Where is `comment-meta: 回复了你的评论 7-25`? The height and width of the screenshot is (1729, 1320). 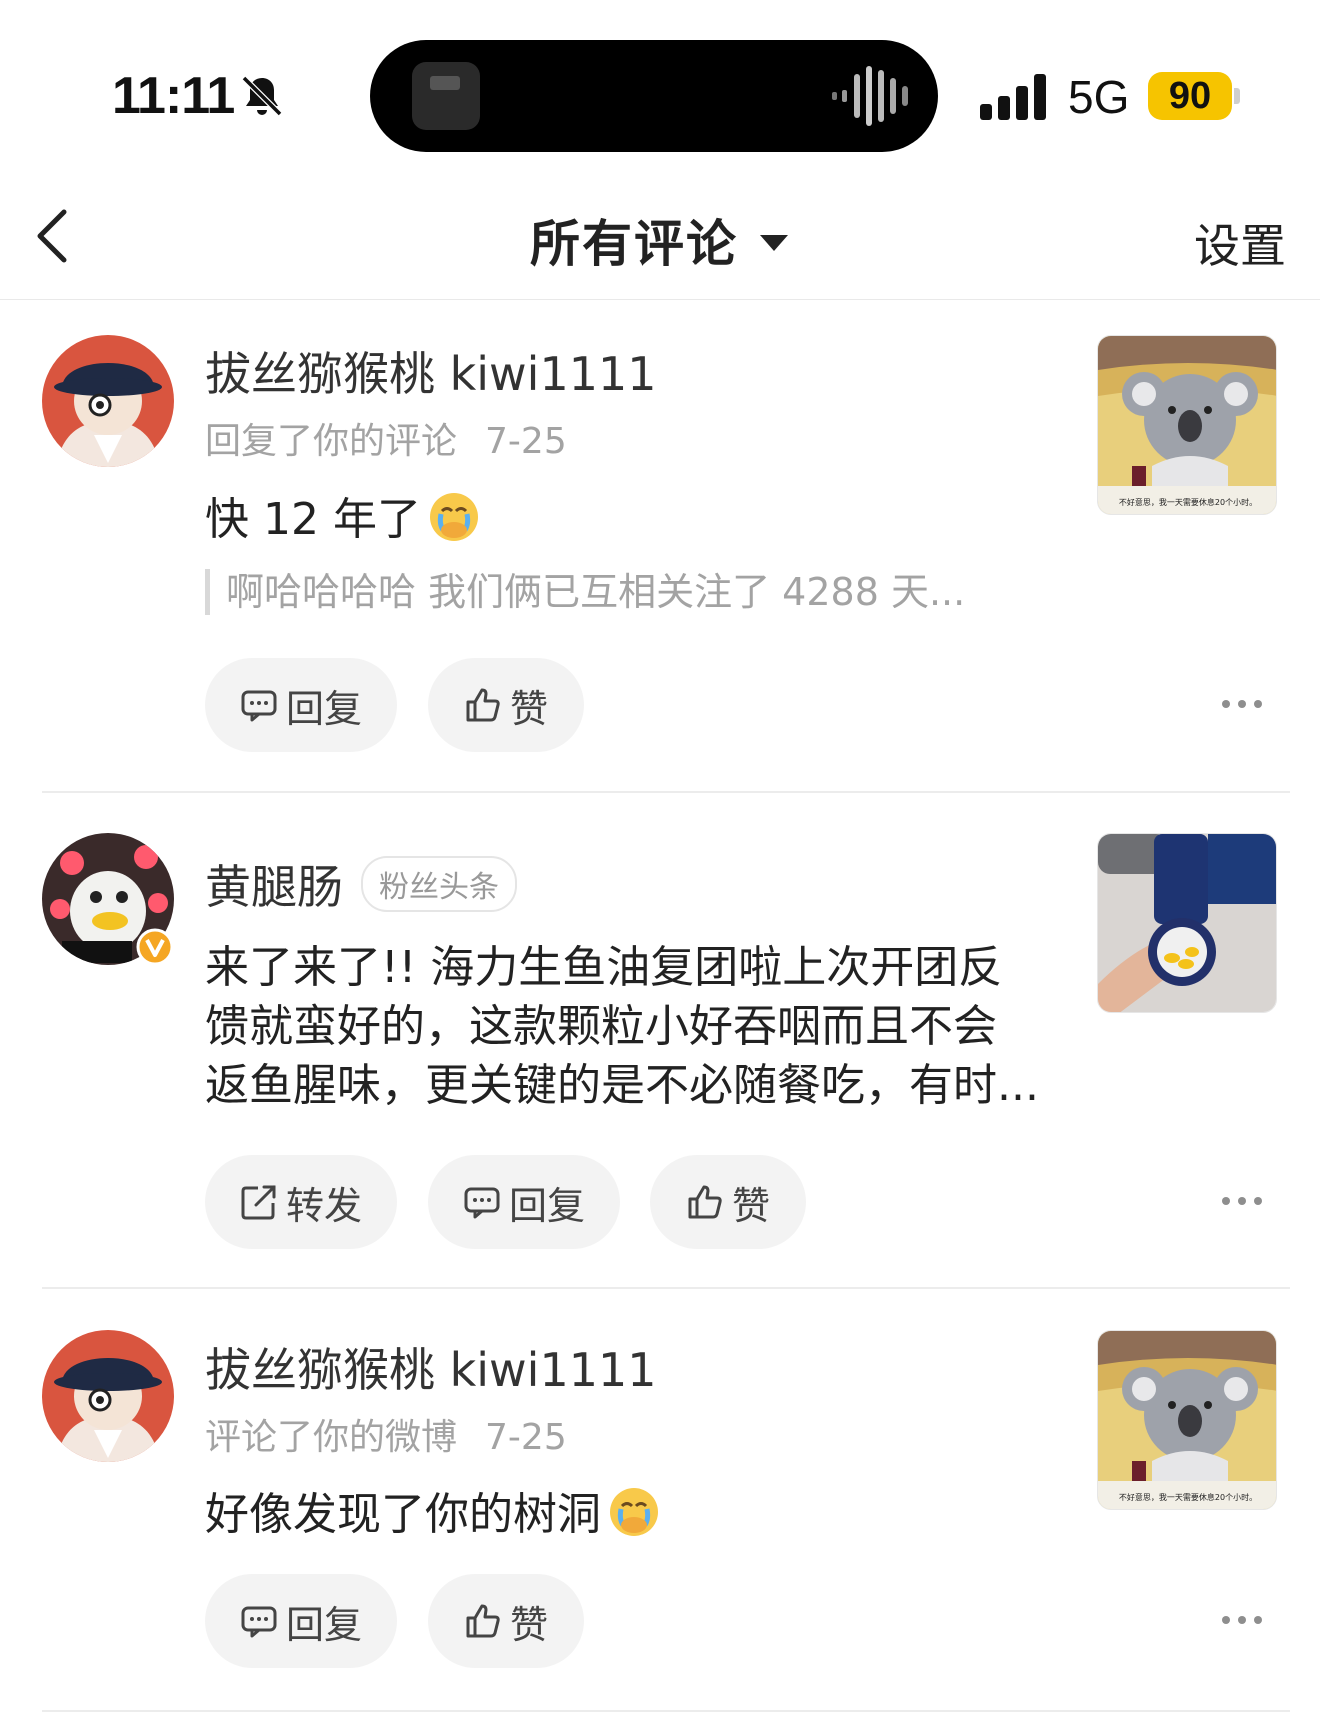
comment-meta: 回复了你的评论 7-25 is located at coordinates (386, 438).